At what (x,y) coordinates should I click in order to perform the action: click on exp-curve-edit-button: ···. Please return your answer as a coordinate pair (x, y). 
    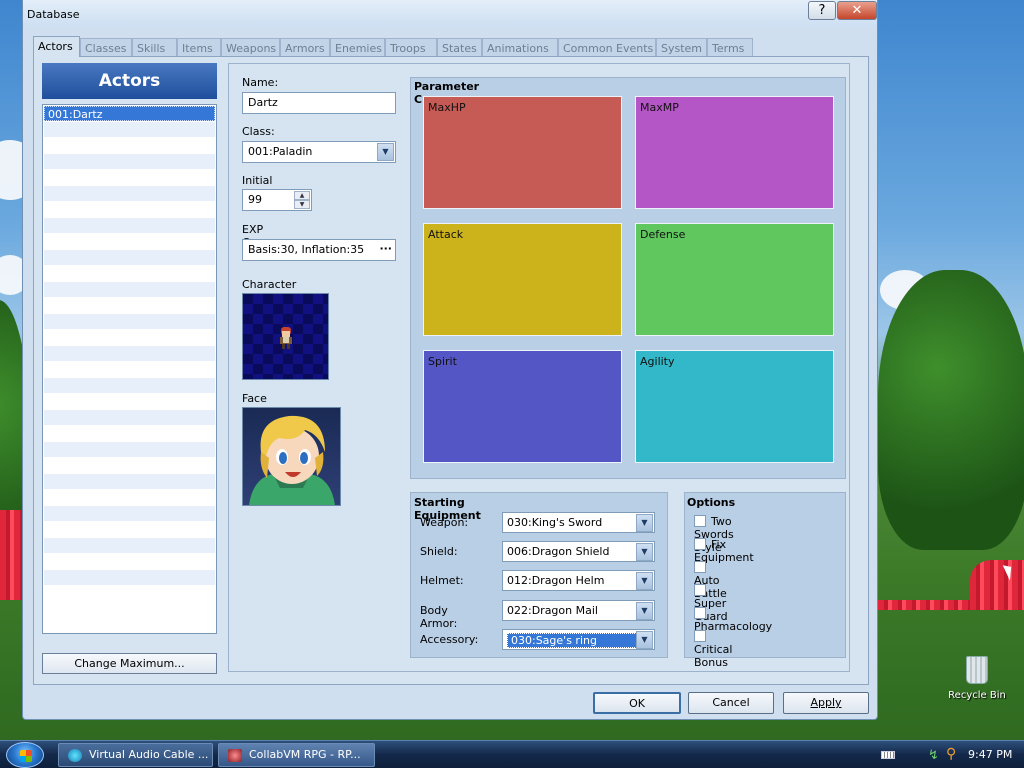
    Looking at the image, I should click on (385, 248).